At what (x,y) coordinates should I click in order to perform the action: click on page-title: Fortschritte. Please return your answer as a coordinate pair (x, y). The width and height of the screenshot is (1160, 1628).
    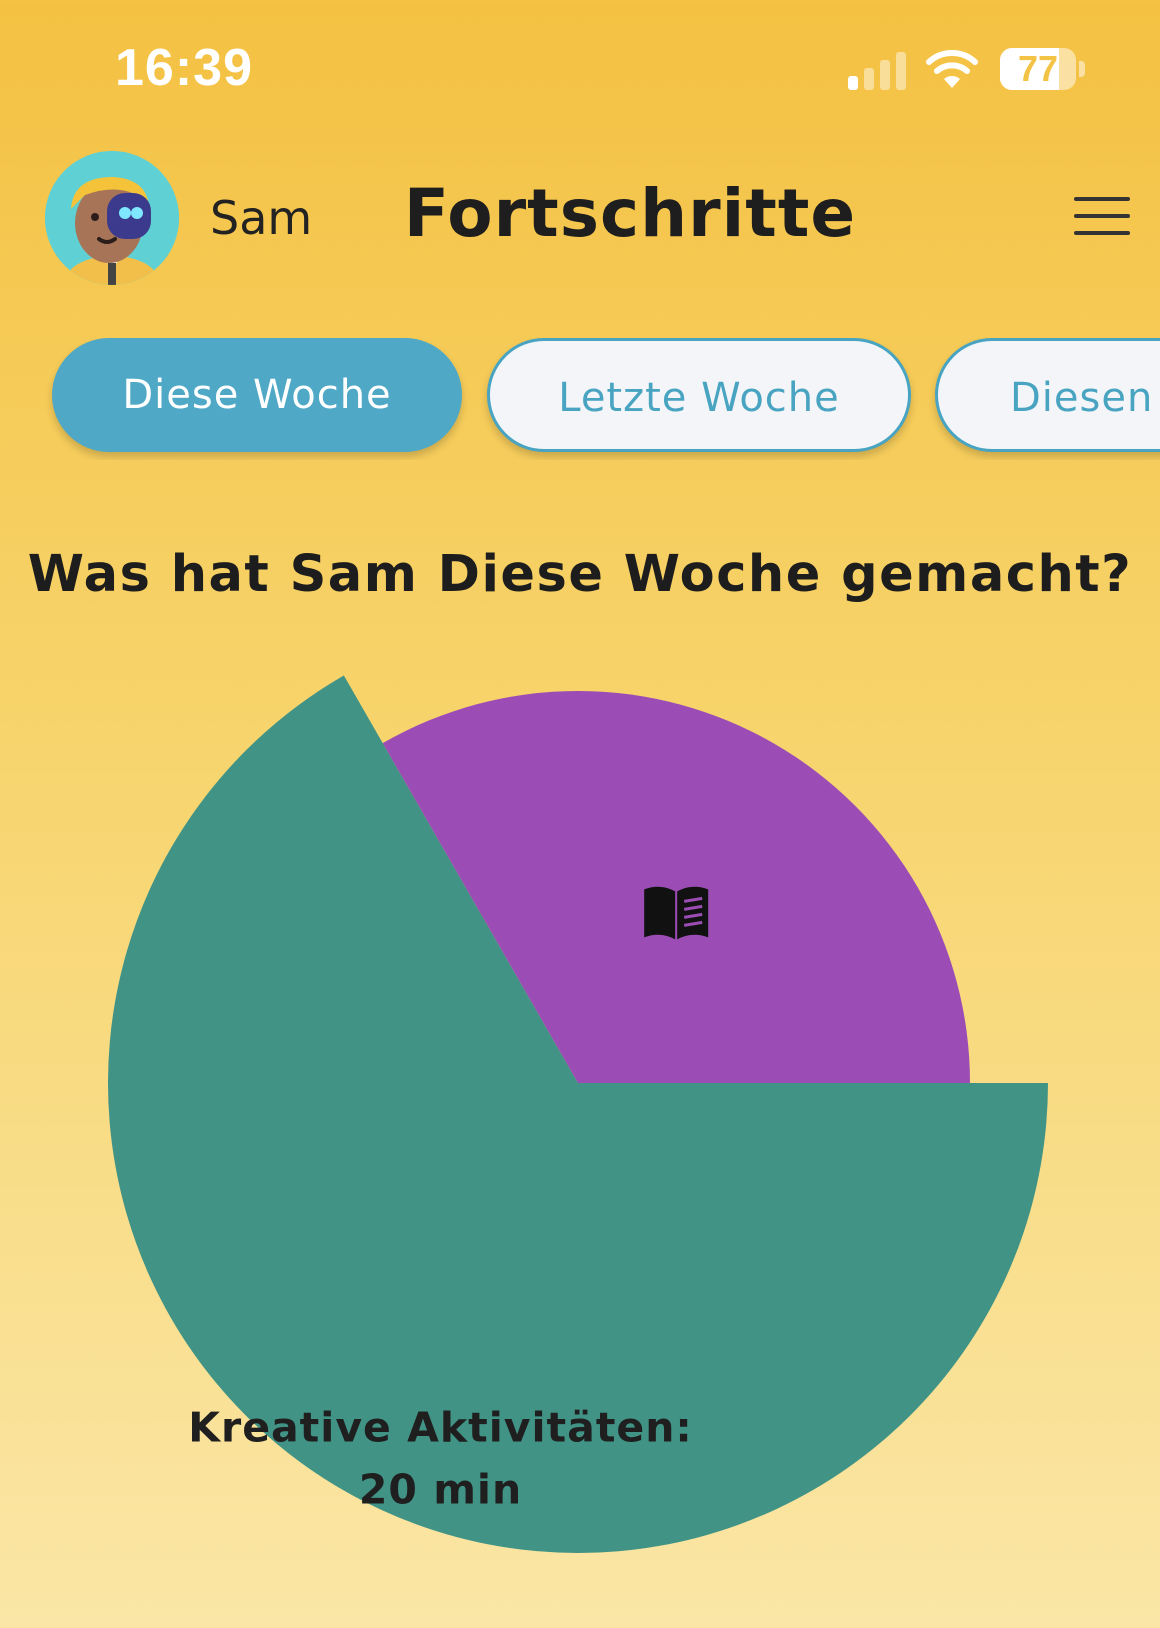
    Looking at the image, I should click on (630, 213).